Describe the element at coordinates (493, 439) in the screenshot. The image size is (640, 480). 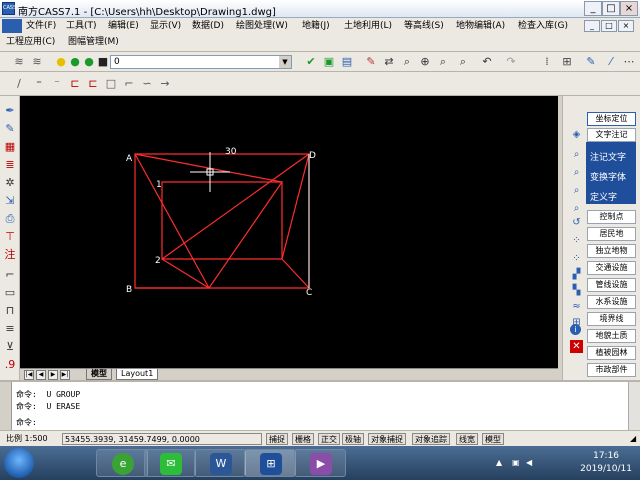
I see `model-toggle: 模型` at that location.